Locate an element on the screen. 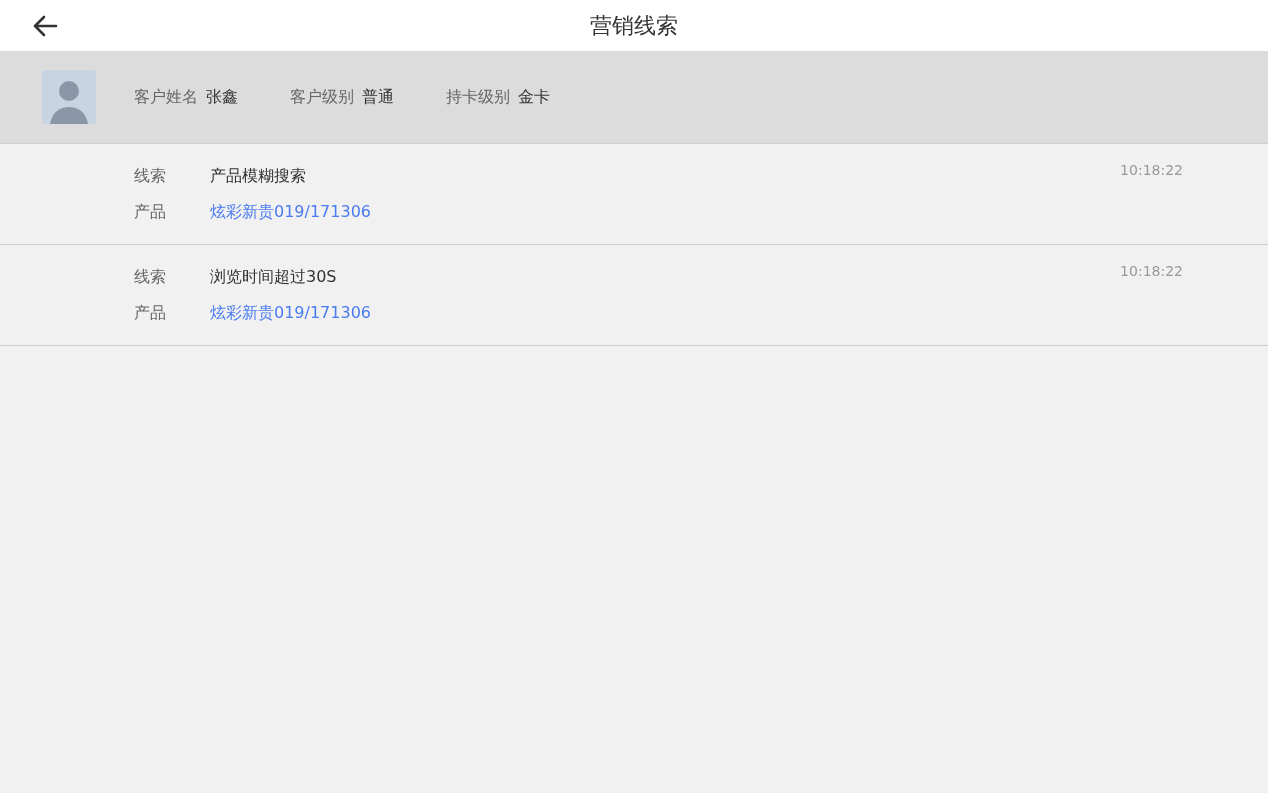 This screenshot has height=793, width=1268. lead-text: 浏览时间超过30S is located at coordinates (273, 277).